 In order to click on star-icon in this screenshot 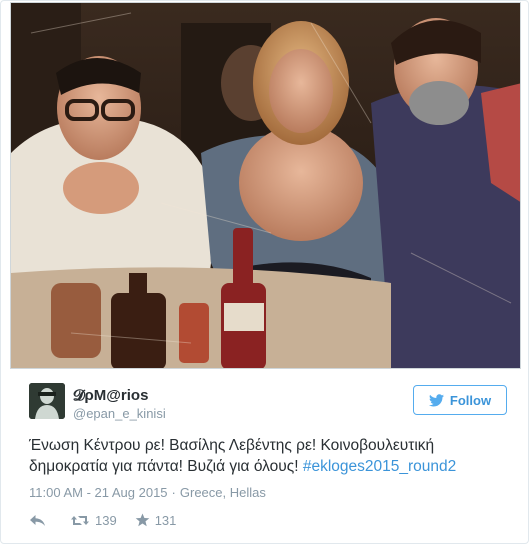, I will do `click(142, 520)`.